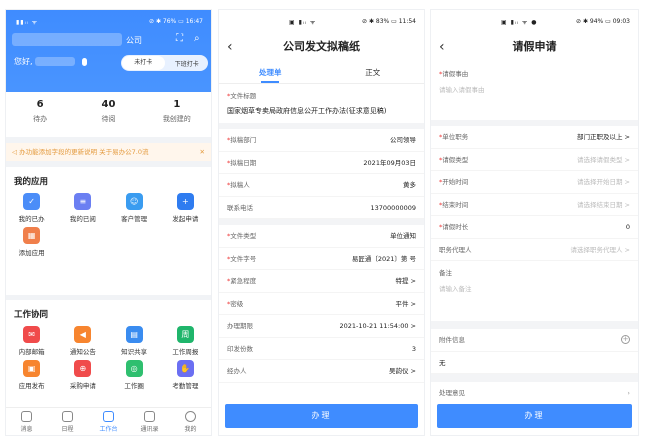 This screenshot has height=442, width=645. What do you see at coordinates (321, 21) in the screenshot?
I see `status-bar: ▣ ▮ᵢₗ ᯤ ⊘ ✱ 83% ▭ 11:54` at bounding box center [321, 21].